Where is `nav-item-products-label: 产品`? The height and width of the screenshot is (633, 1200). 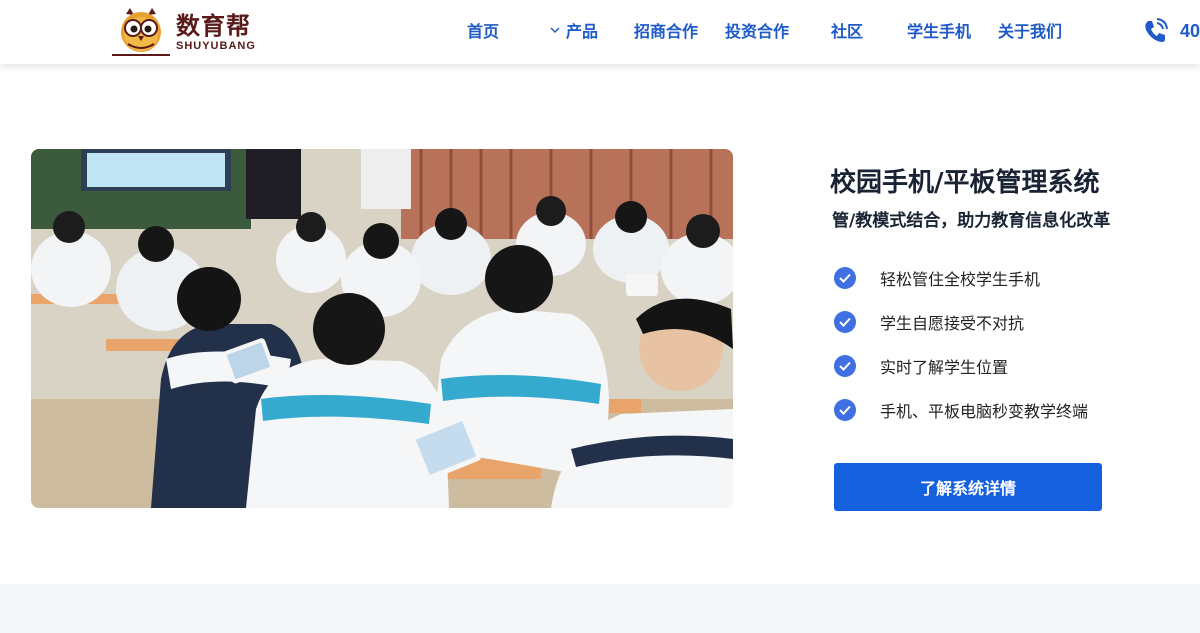
nav-item-products-label: 产品 is located at coordinates (582, 31).